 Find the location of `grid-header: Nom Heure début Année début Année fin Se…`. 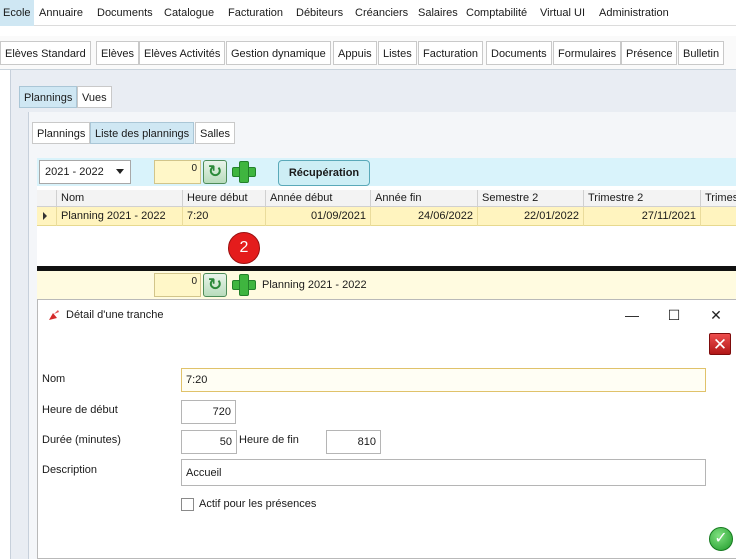

grid-header: Nom Heure début Année début Année fin Se… is located at coordinates (386, 198).